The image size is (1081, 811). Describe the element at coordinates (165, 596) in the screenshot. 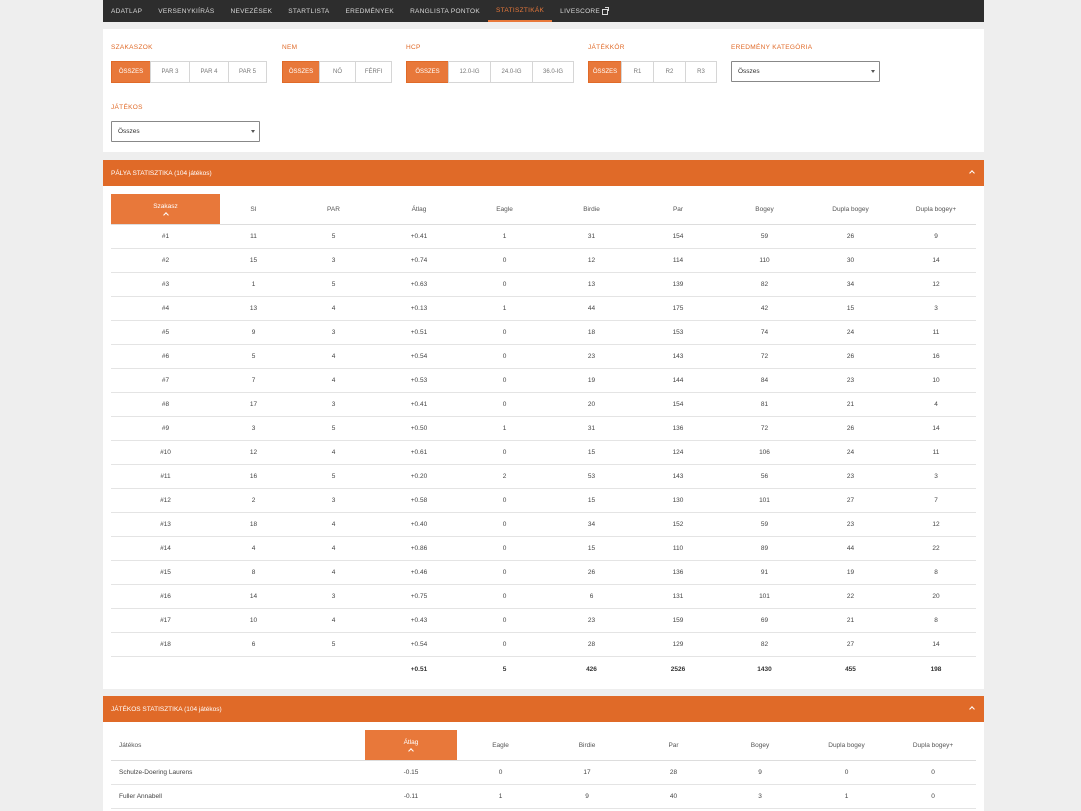

I see `table-cell: #16` at that location.